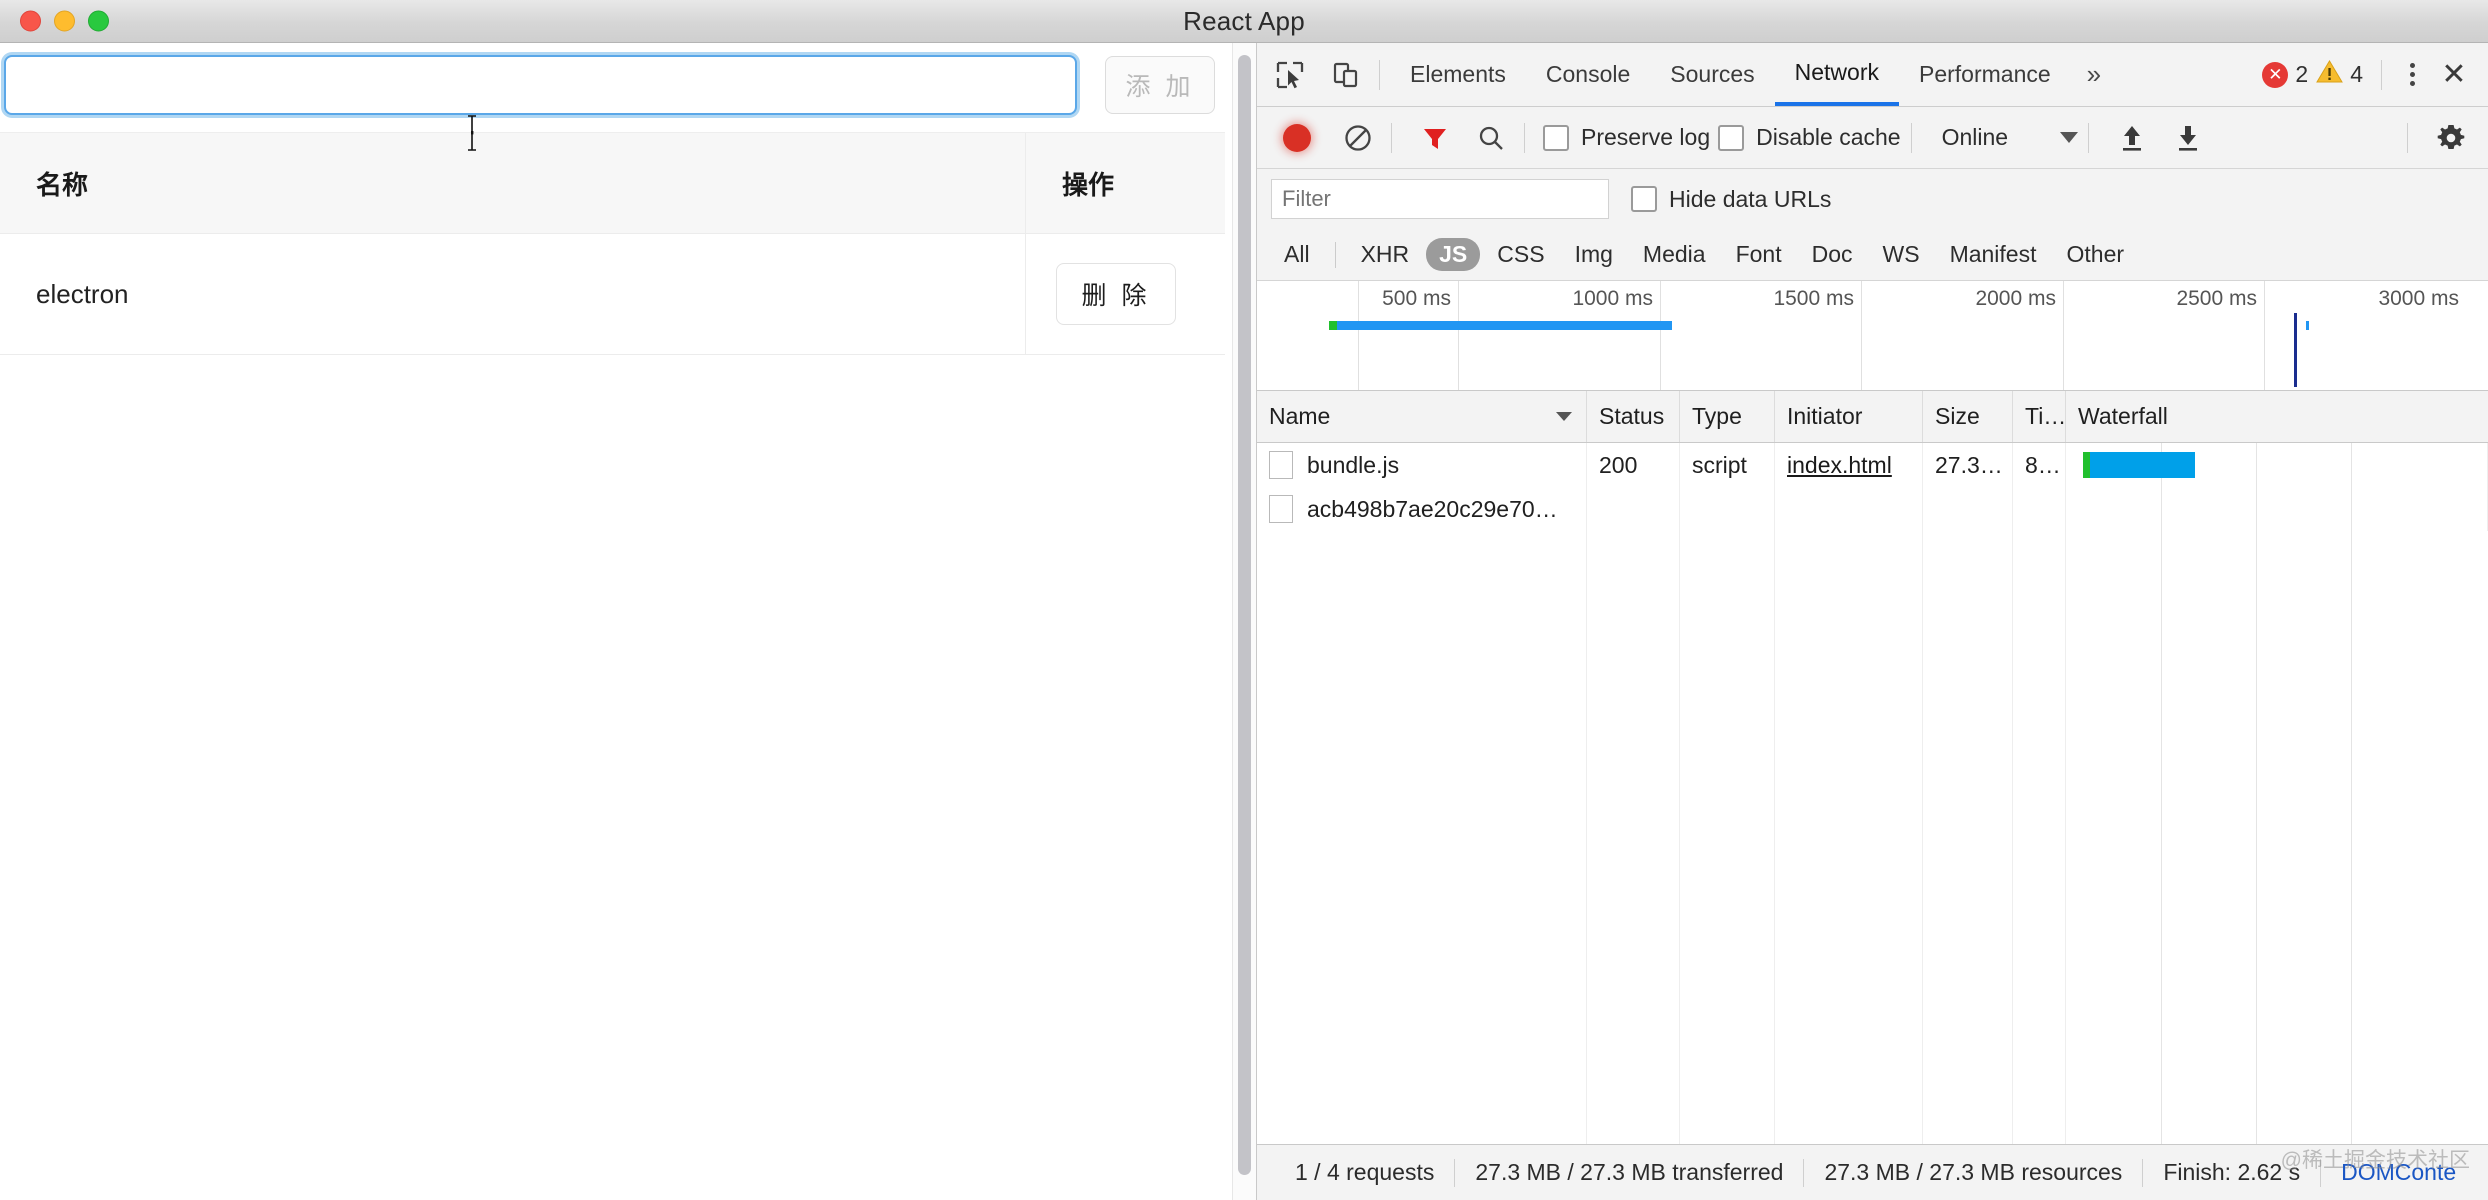 The width and height of the screenshot is (2488, 1200). Describe the element at coordinates (2069, 137) in the screenshot. I see `chevron-down-icon` at that location.